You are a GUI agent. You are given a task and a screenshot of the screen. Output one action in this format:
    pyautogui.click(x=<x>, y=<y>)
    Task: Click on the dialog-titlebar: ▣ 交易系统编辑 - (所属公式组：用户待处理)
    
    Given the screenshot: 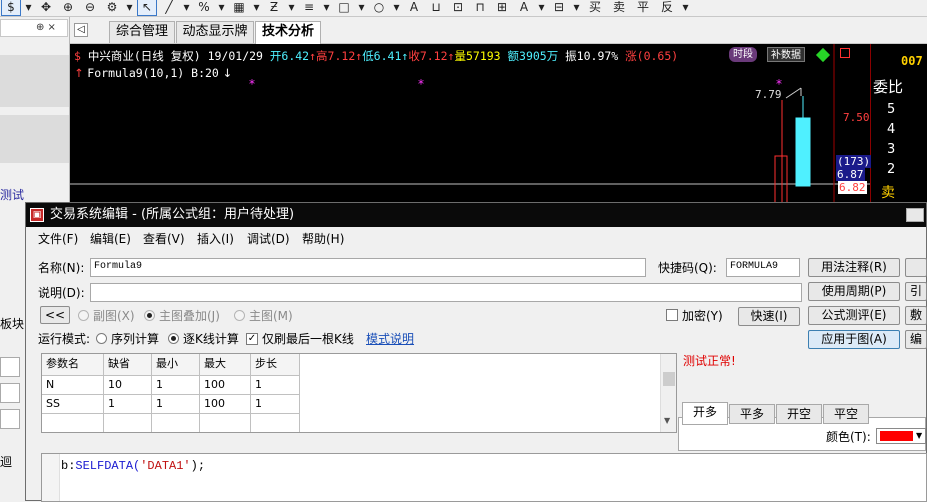 What is the action you would take?
    pyautogui.click(x=476, y=215)
    